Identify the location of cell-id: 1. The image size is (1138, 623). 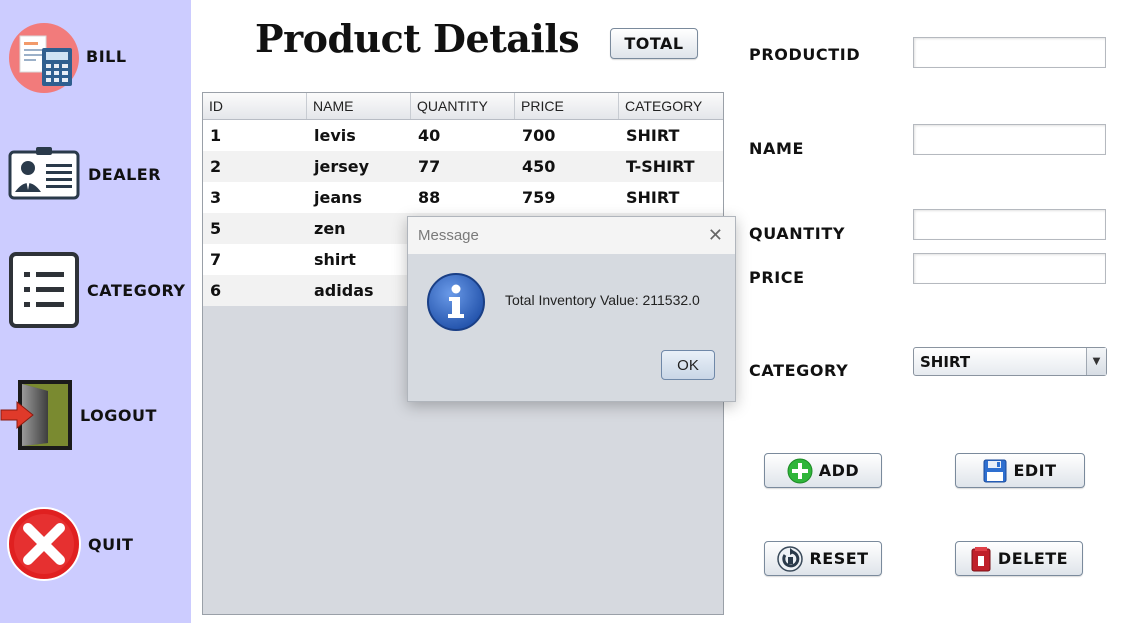
(216, 135).